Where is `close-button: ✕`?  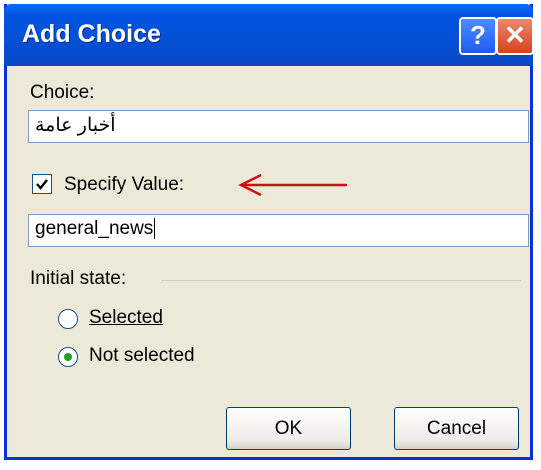
close-button: ✕ is located at coordinates (515, 36).